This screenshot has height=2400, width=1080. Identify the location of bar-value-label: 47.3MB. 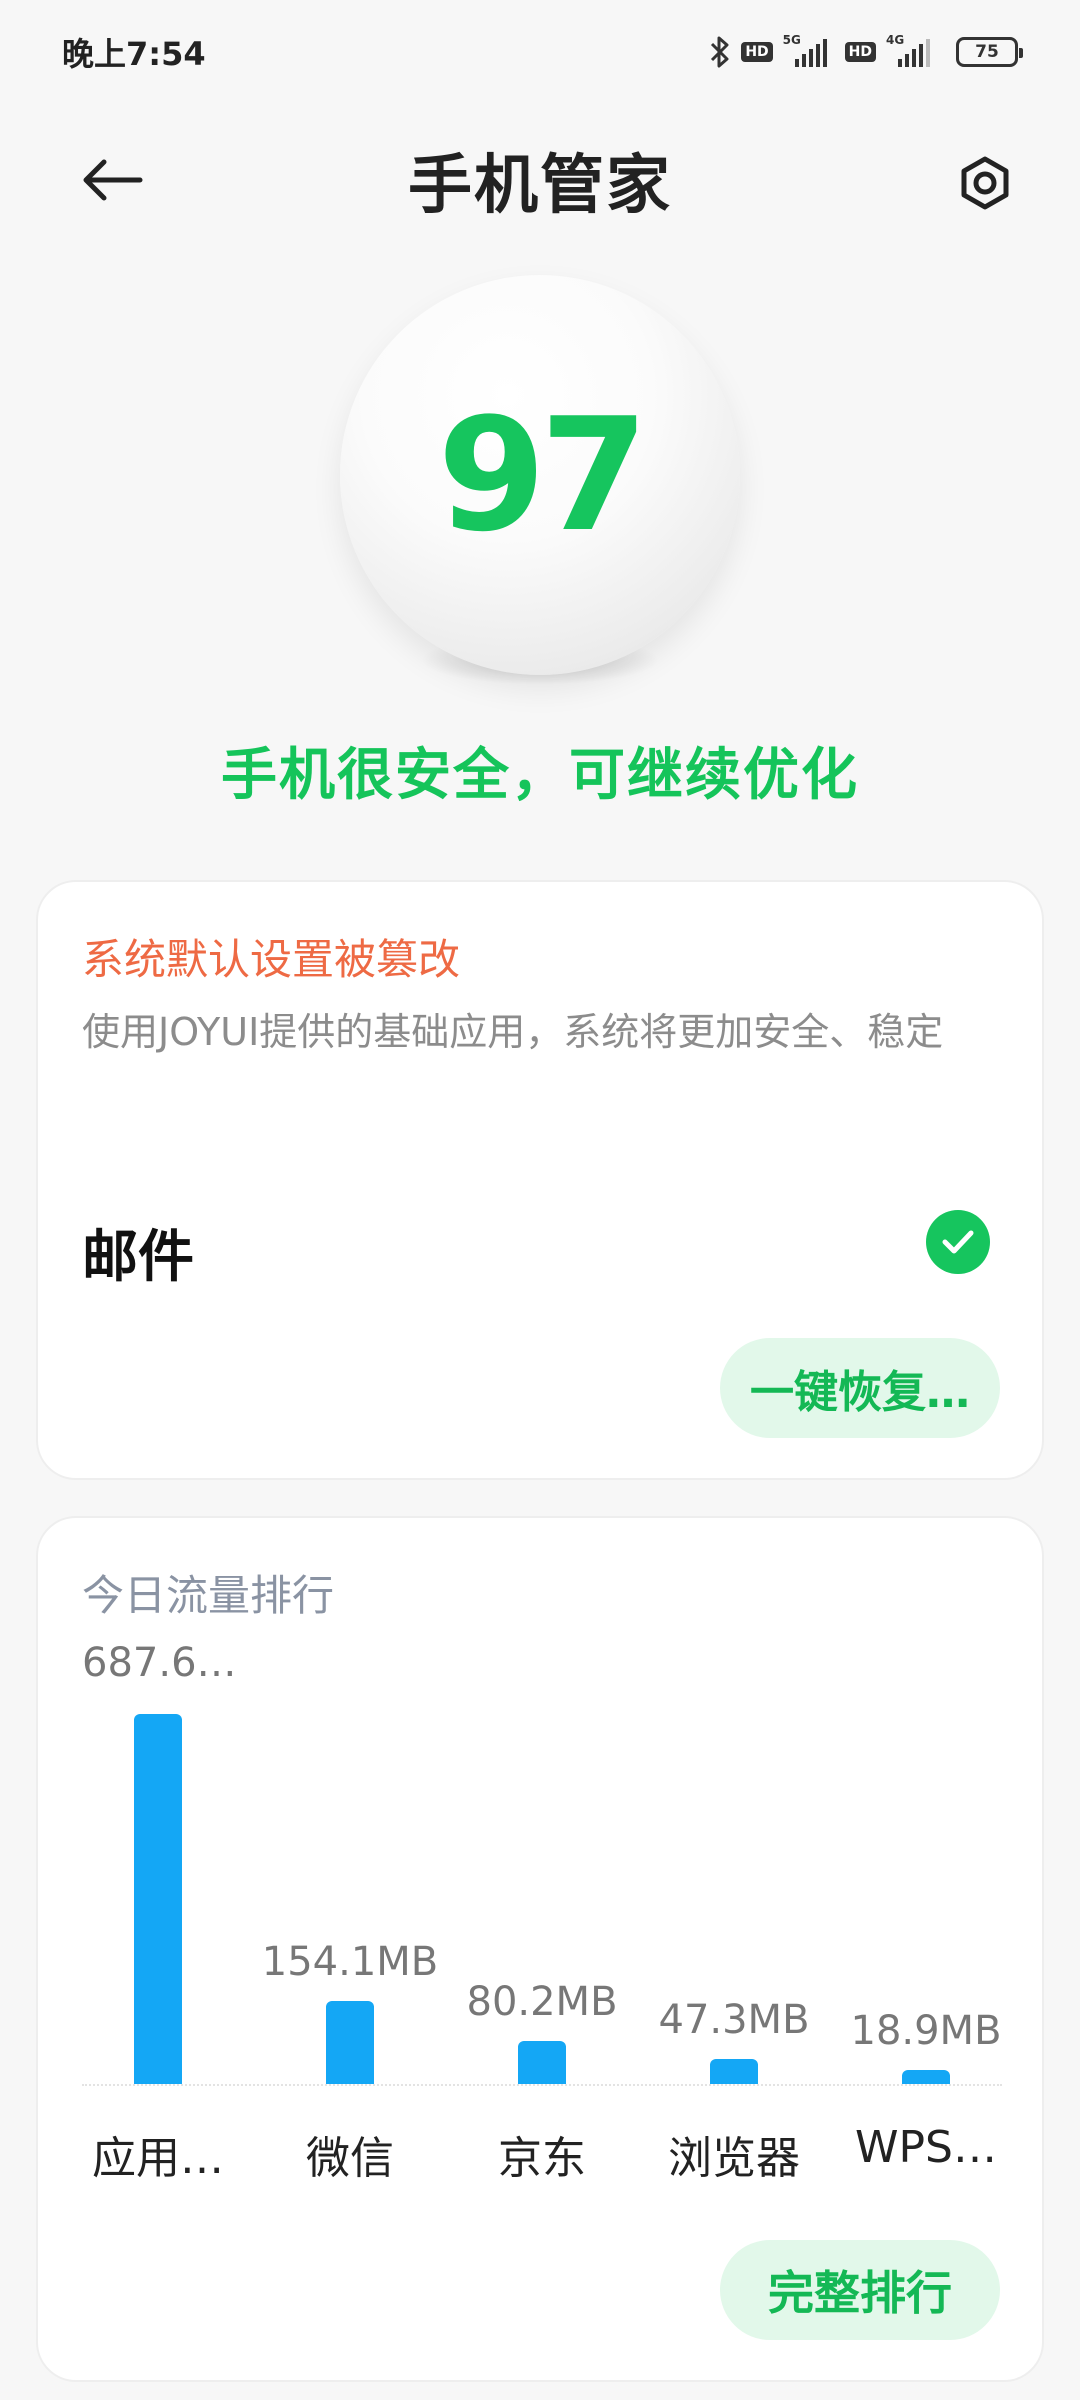
(734, 2020).